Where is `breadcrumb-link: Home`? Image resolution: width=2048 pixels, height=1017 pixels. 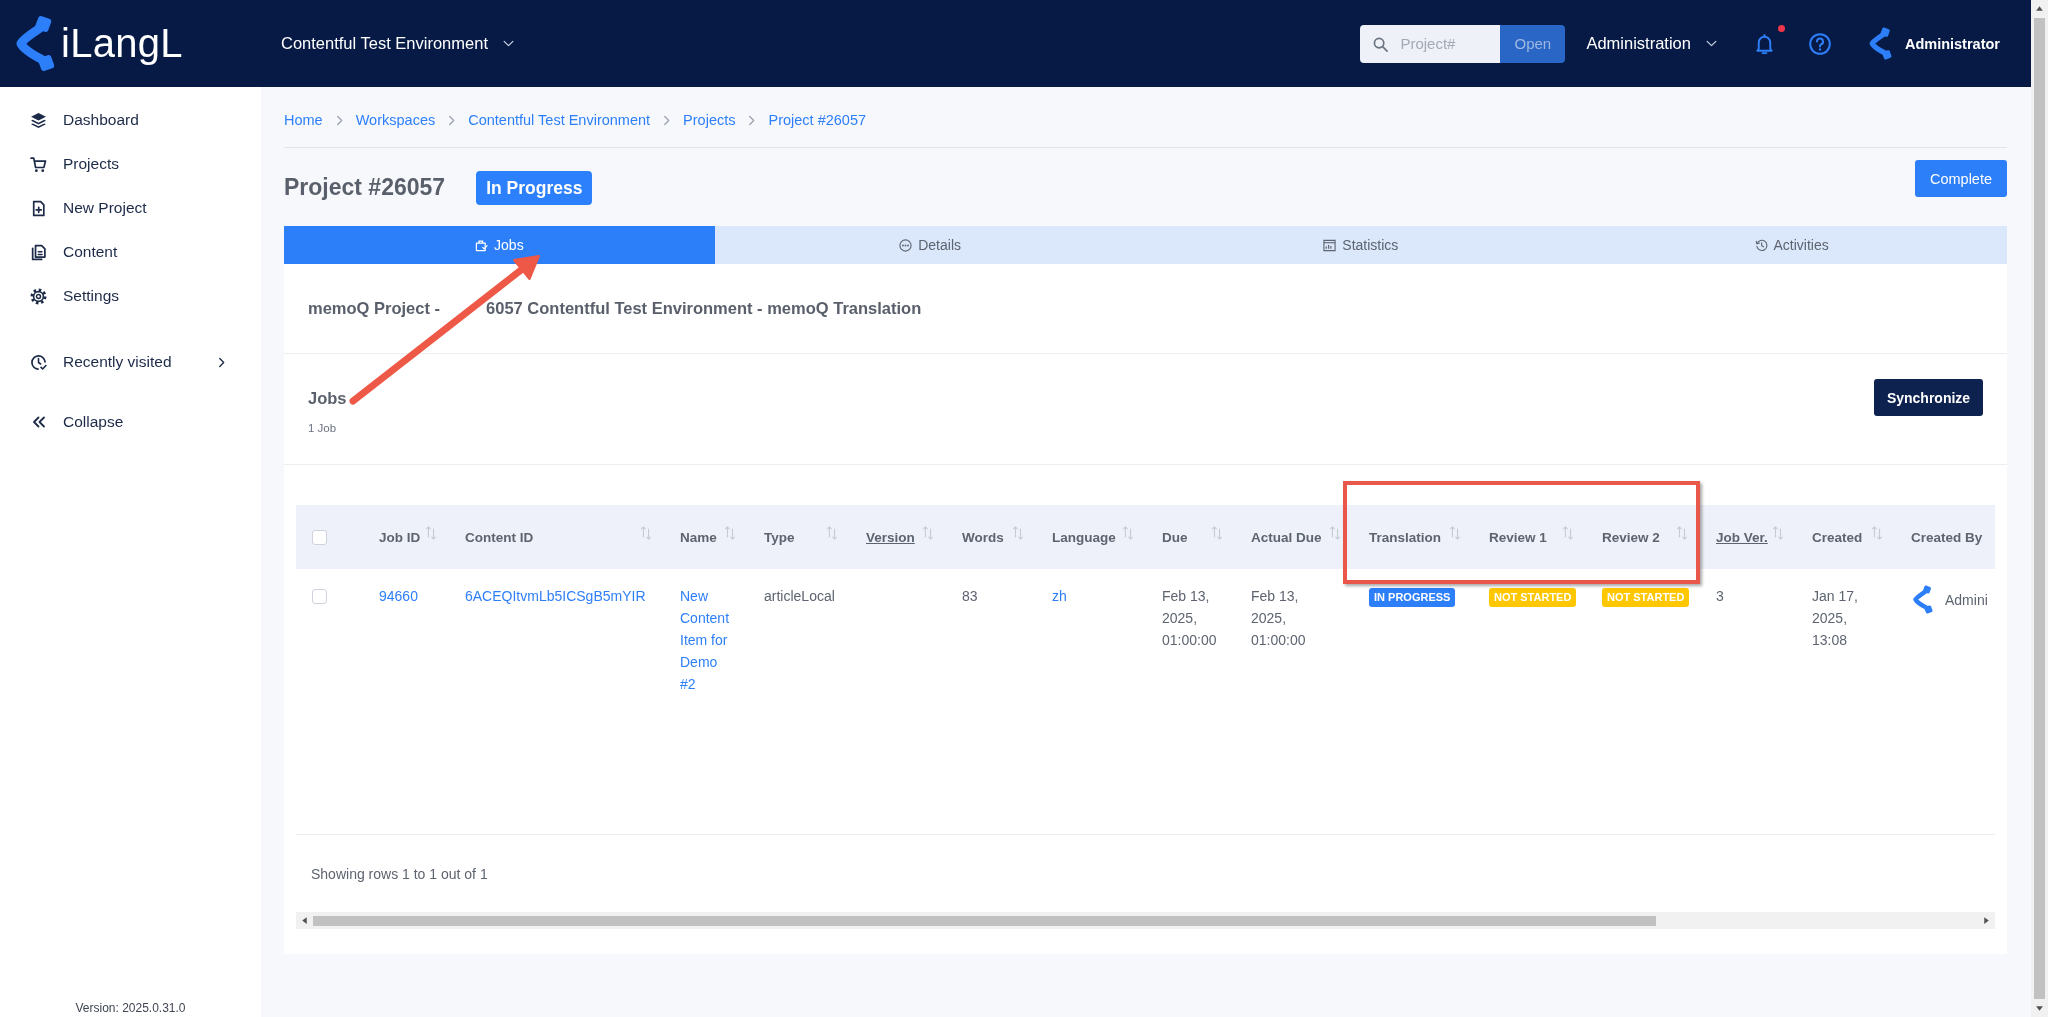 breadcrumb-link: Home is located at coordinates (303, 120).